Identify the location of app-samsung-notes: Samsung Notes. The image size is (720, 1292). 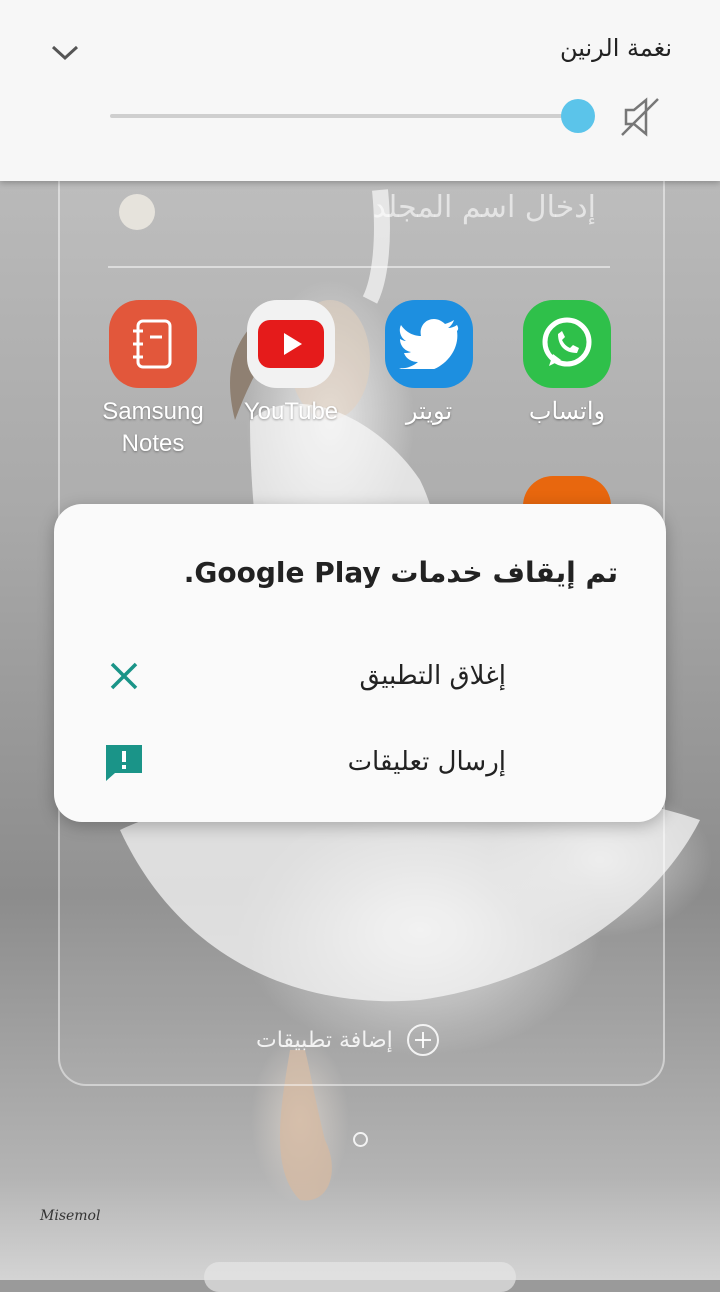
(153, 380).